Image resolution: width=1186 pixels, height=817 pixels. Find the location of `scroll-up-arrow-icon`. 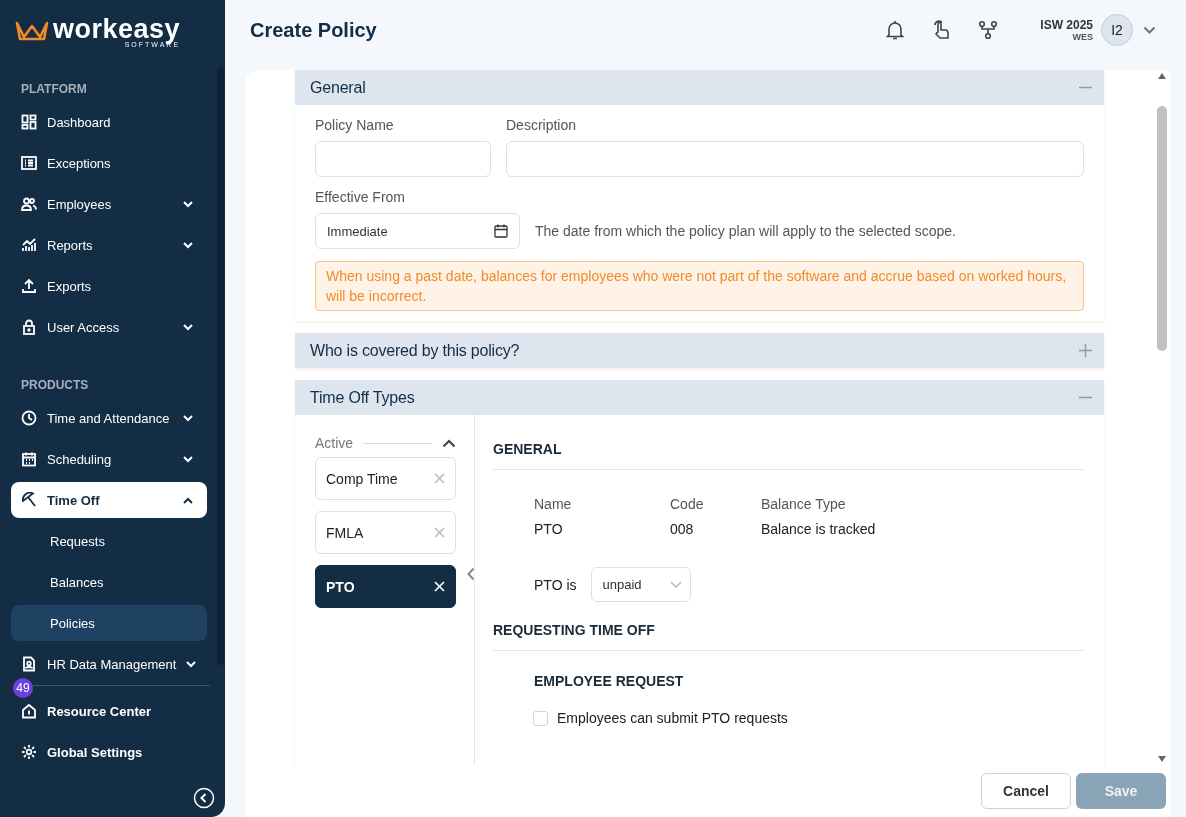

scroll-up-arrow-icon is located at coordinates (1162, 76).